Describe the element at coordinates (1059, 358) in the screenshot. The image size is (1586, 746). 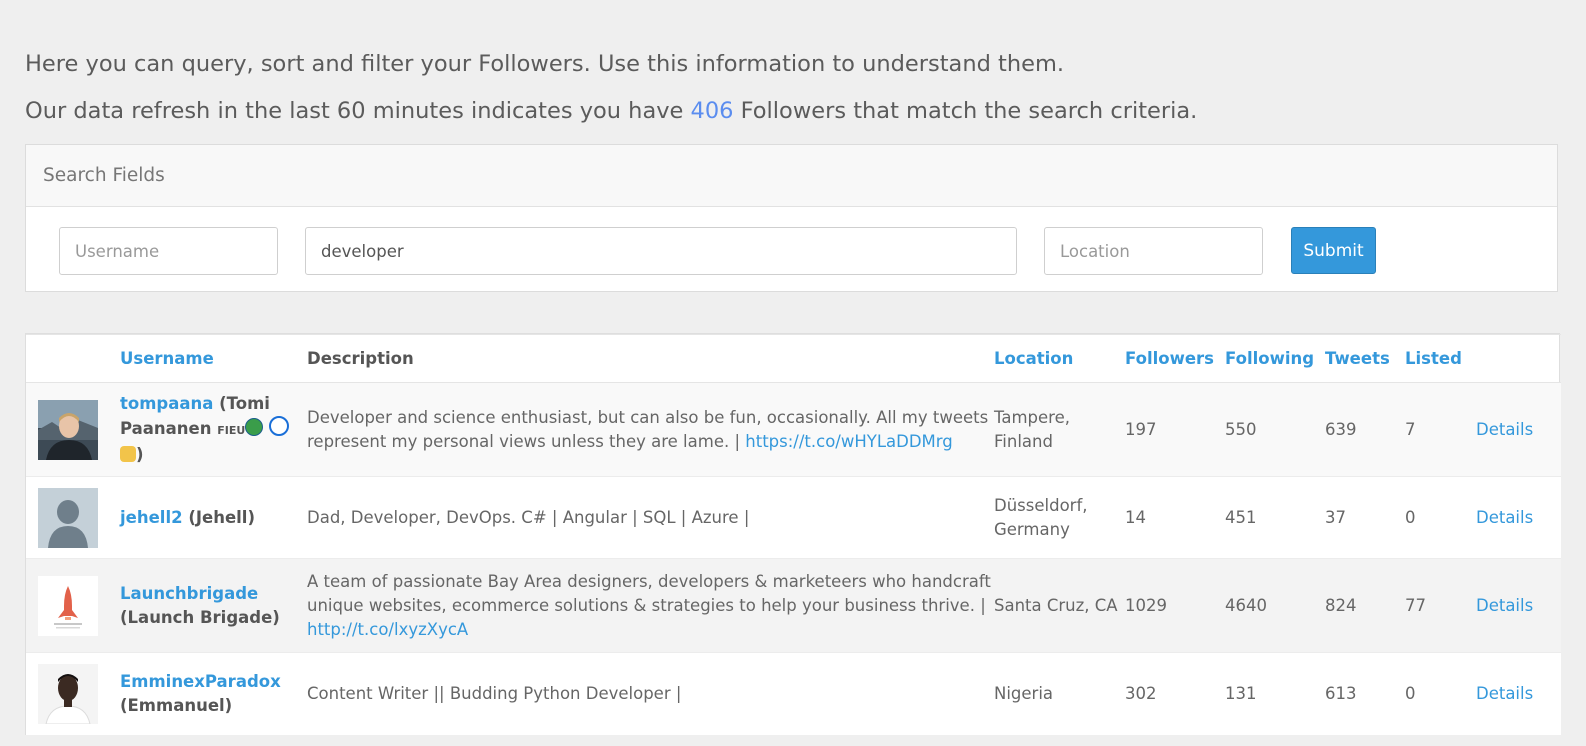
I see `header-location: Location` at that location.